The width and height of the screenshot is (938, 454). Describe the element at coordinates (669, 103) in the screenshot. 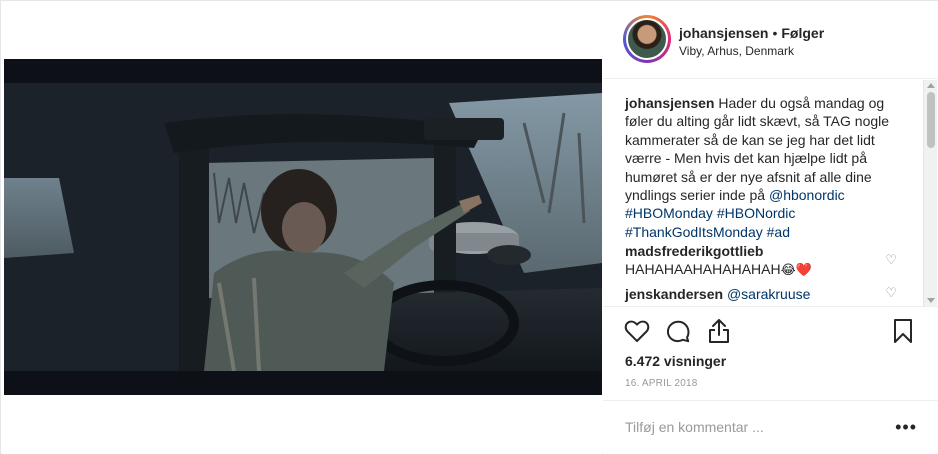

I see `caption-username: johansjensen` at that location.